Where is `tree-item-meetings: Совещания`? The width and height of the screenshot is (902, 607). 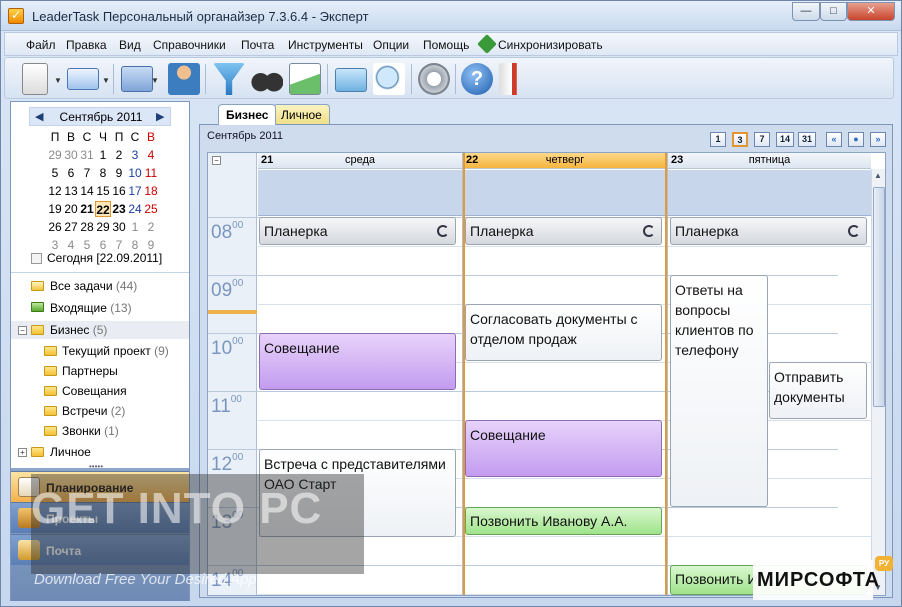
tree-item-meetings: Совещания is located at coordinates (94, 391).